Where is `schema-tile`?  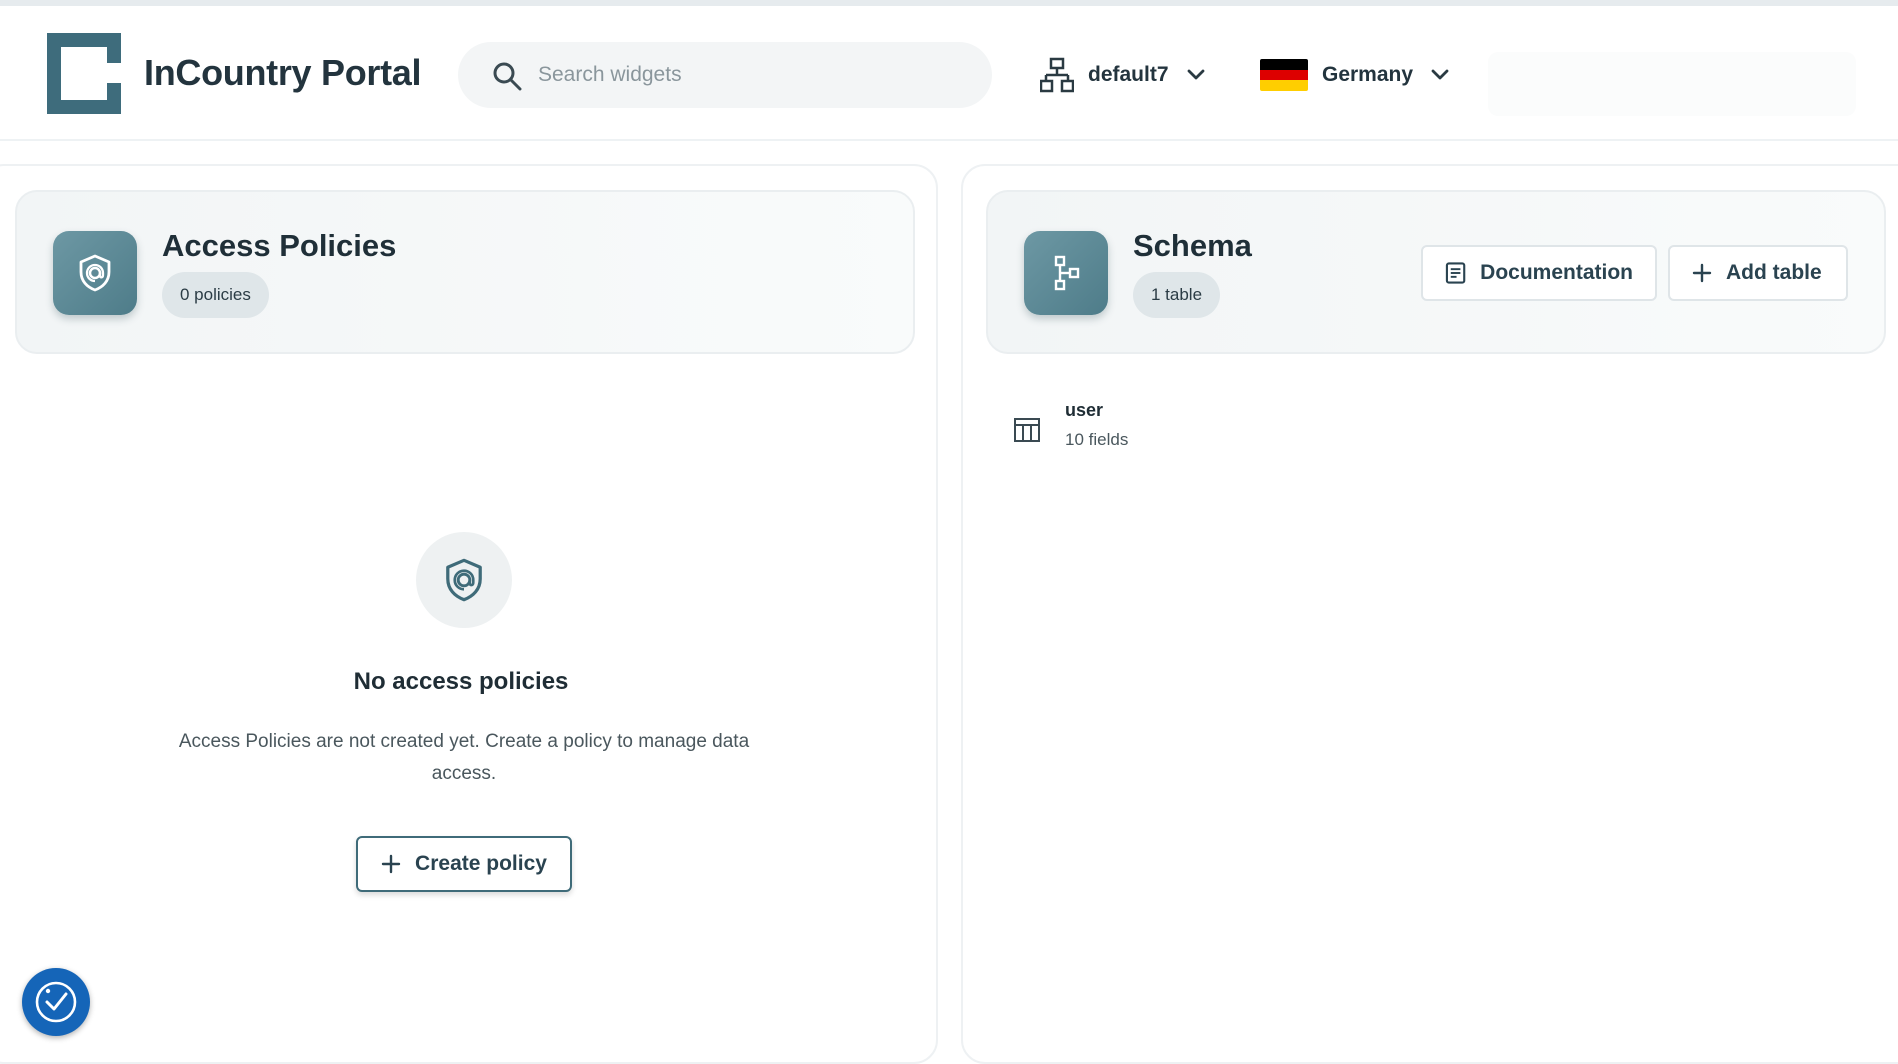 schema-tile is located at coordinates (1066, 273).